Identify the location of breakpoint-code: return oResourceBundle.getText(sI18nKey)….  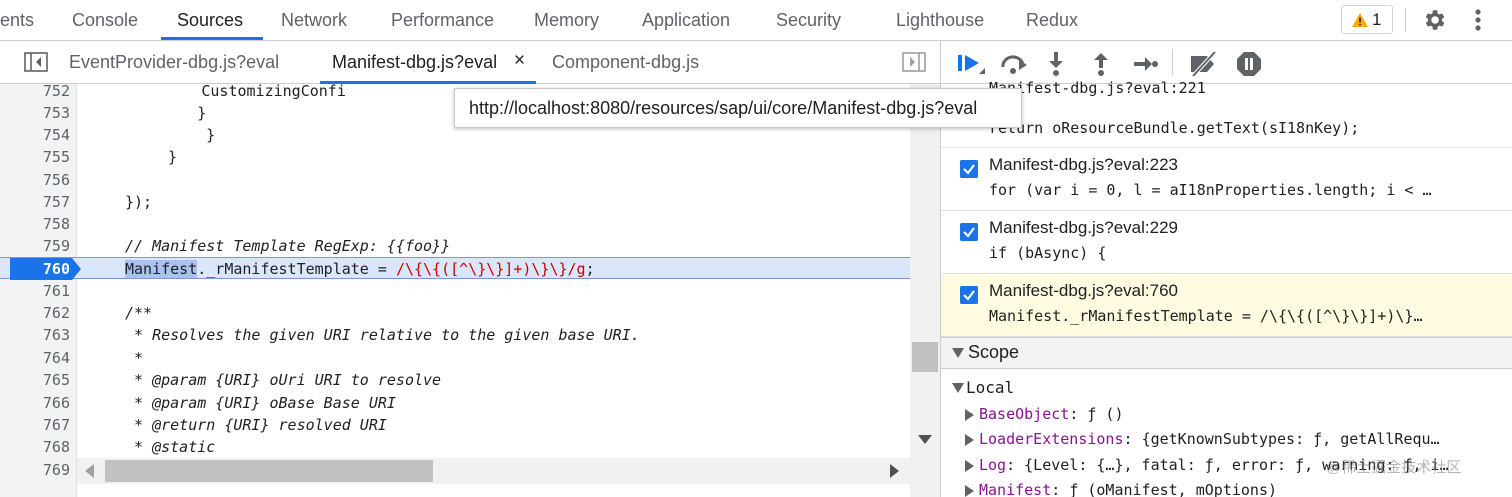
(1174, 128).